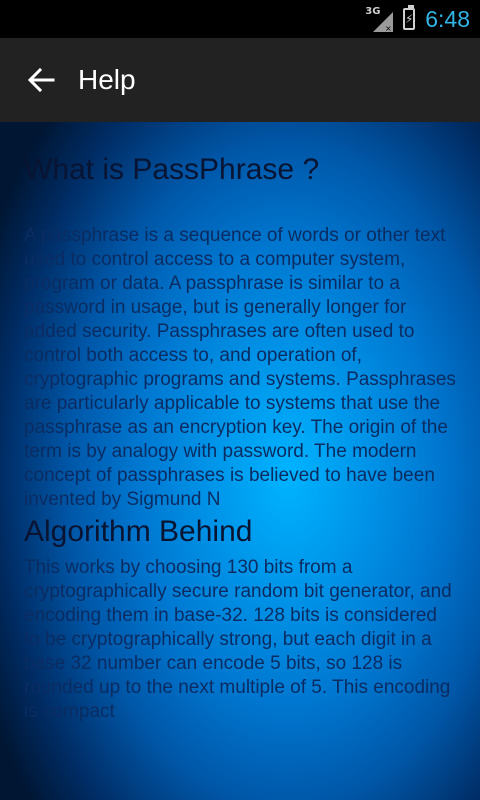 Image resolution: width=480 pixels, height=800 pixels. What do you see at coordinates (383, 22) in the screenshot?
I see `signal-icon: ×` at bounding box center [383, 22].